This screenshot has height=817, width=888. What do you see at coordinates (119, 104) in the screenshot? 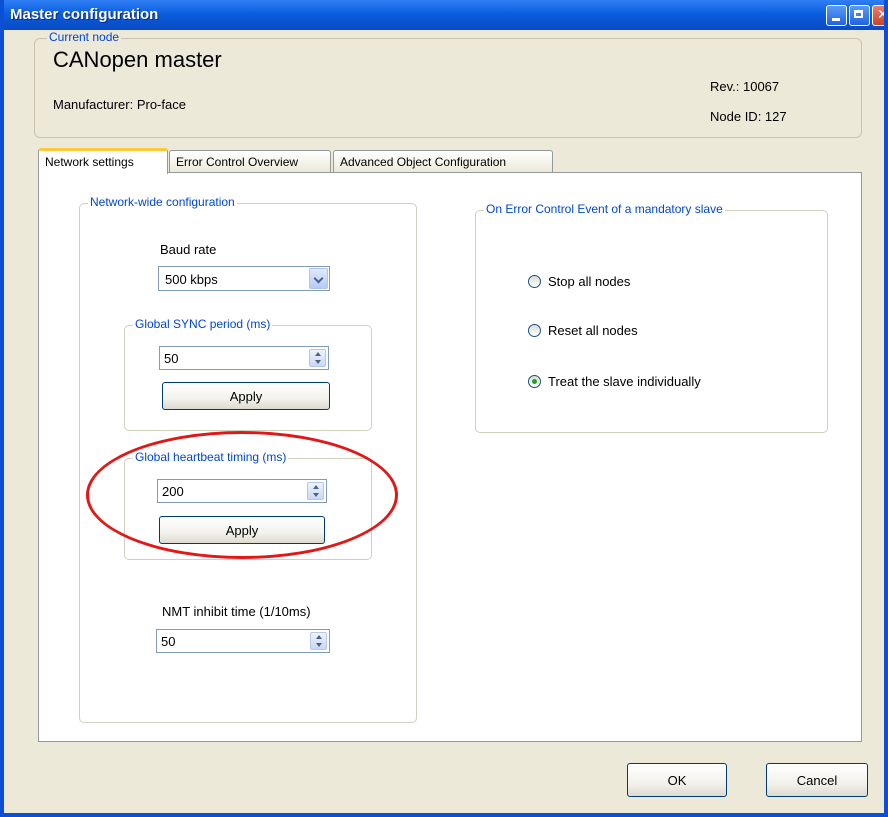
I see `node-manufacturer: Manufacturer: Pro-face` at bounding box center [119, 104].